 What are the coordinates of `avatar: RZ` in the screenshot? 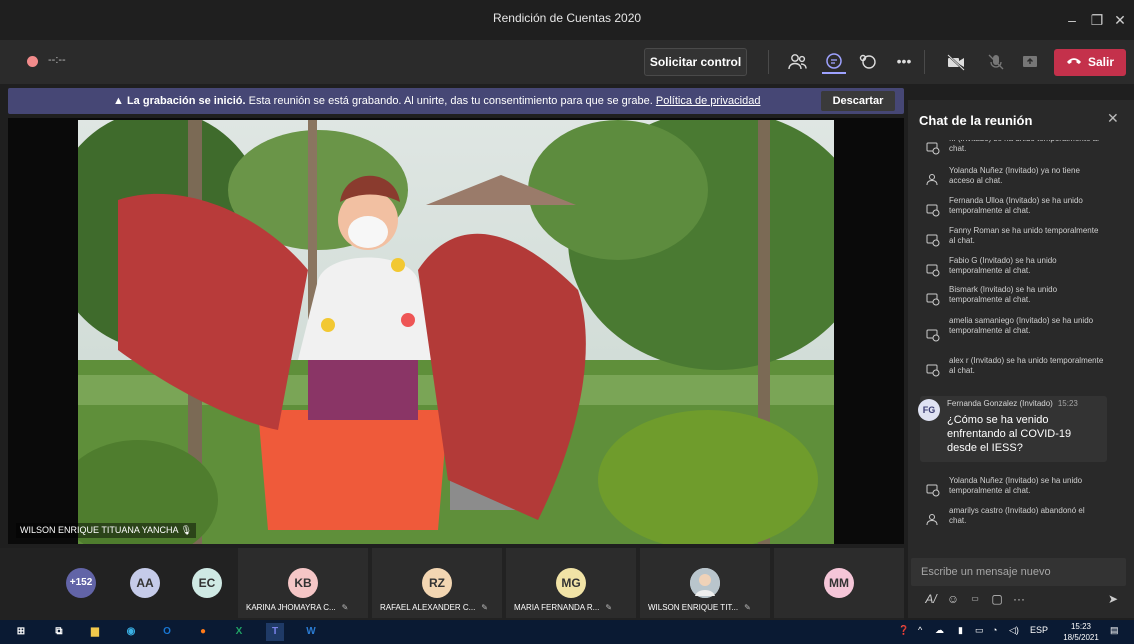 It's located at (437, 583).